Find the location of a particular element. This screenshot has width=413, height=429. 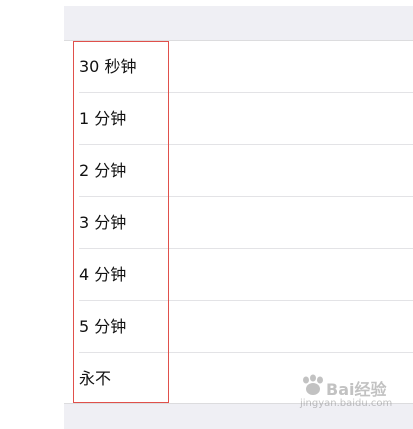

option-1-minute: 1 分钟 is located at coordinates (238, 119).